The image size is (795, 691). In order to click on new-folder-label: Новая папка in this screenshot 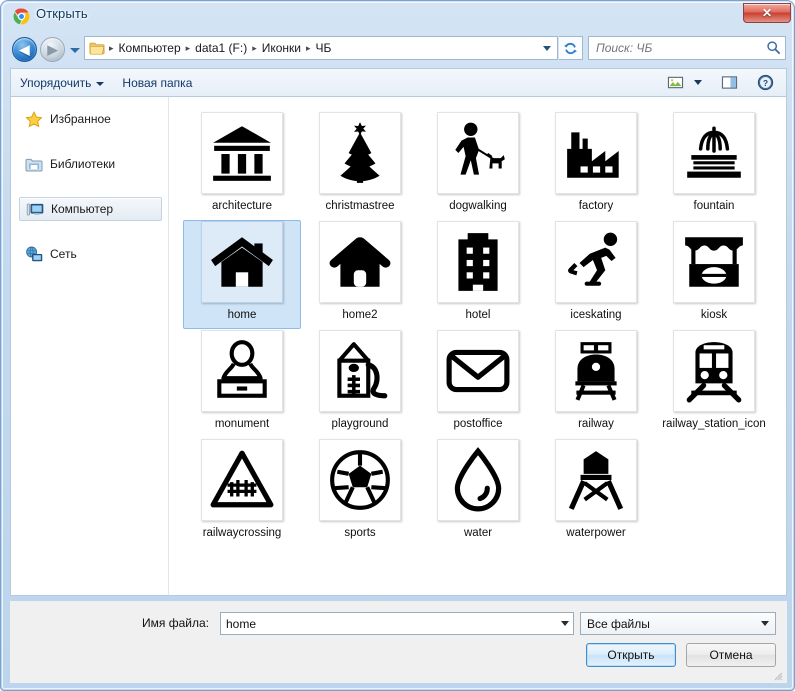, I will do `click(157, 82)`.